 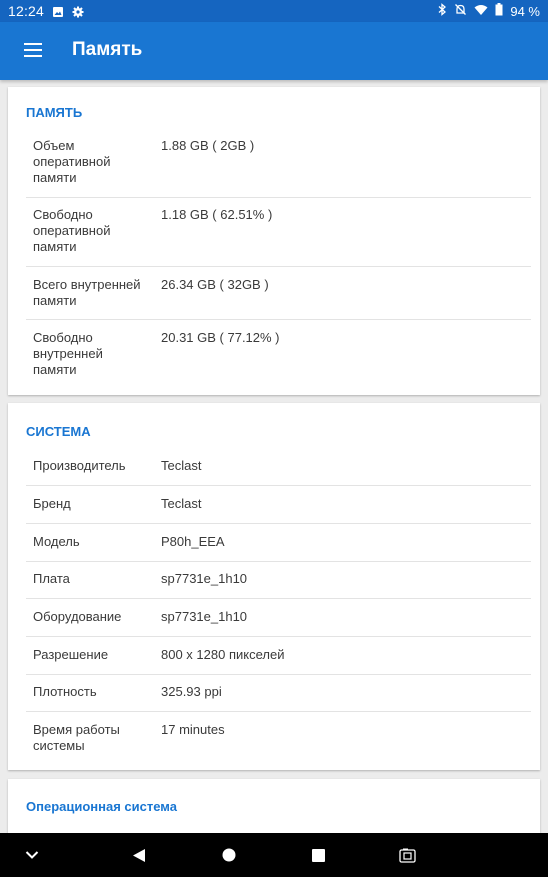 What do you see at coordinates (101, 806) in the screenshot?
I see `os-section-title: Операционная система` at bounding box center [101, 806].